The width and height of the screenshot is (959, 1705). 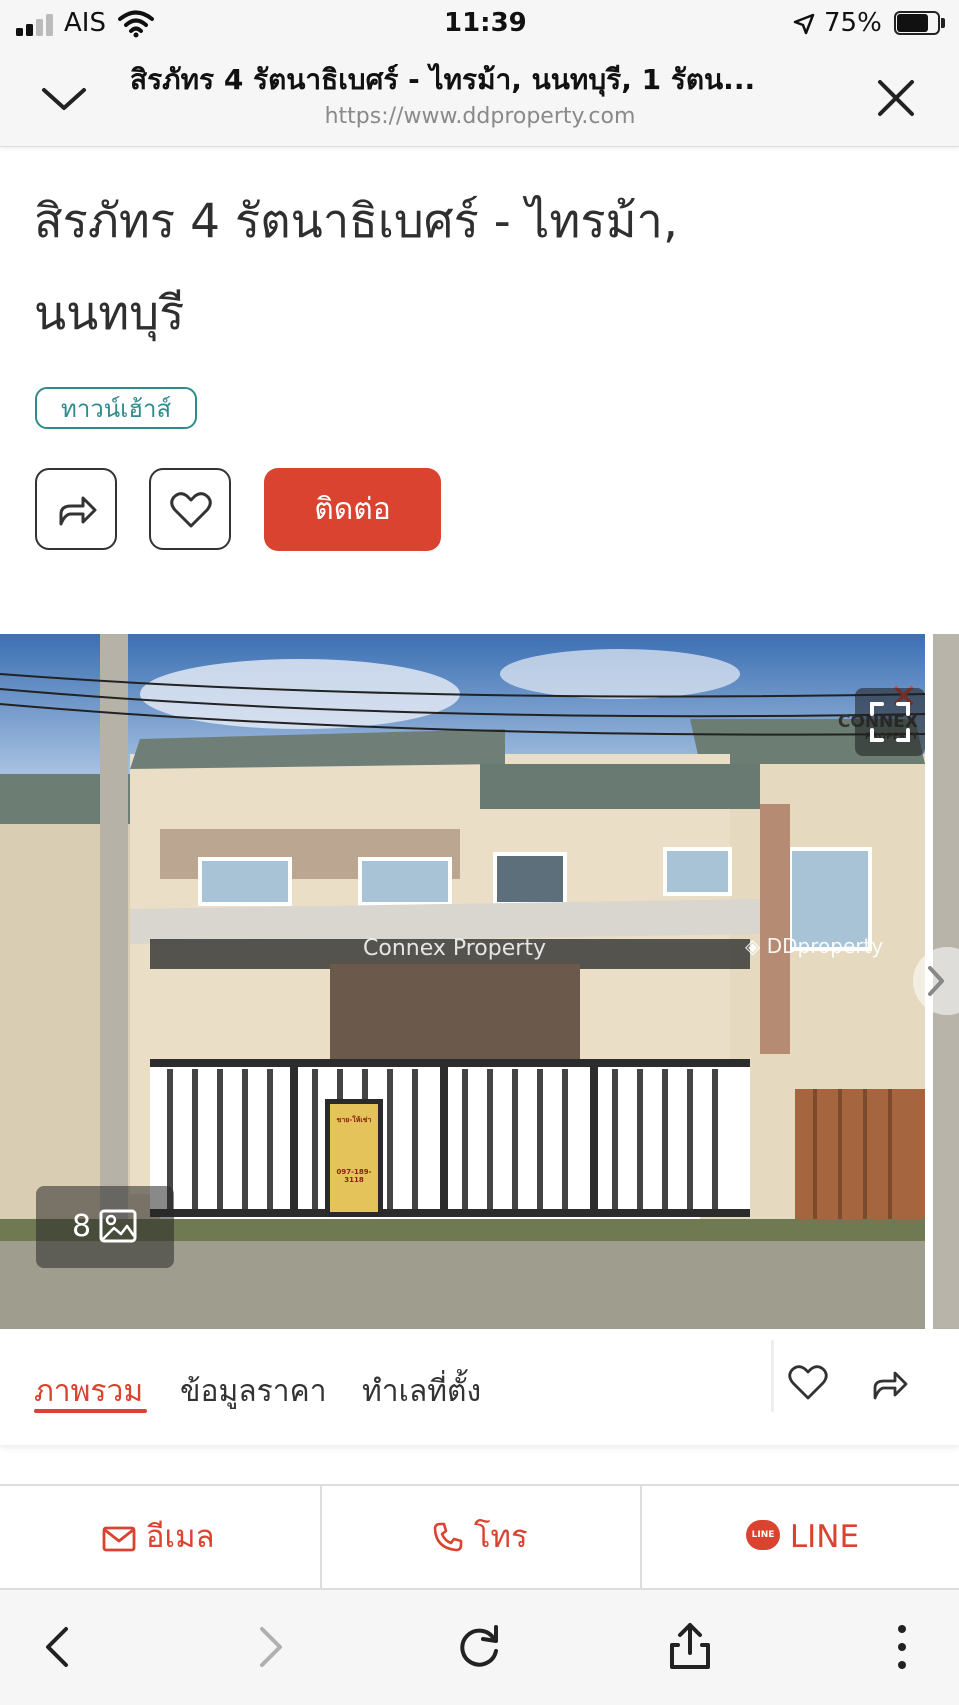 I want to click on phone-icon, so click(x=448, y=1537).